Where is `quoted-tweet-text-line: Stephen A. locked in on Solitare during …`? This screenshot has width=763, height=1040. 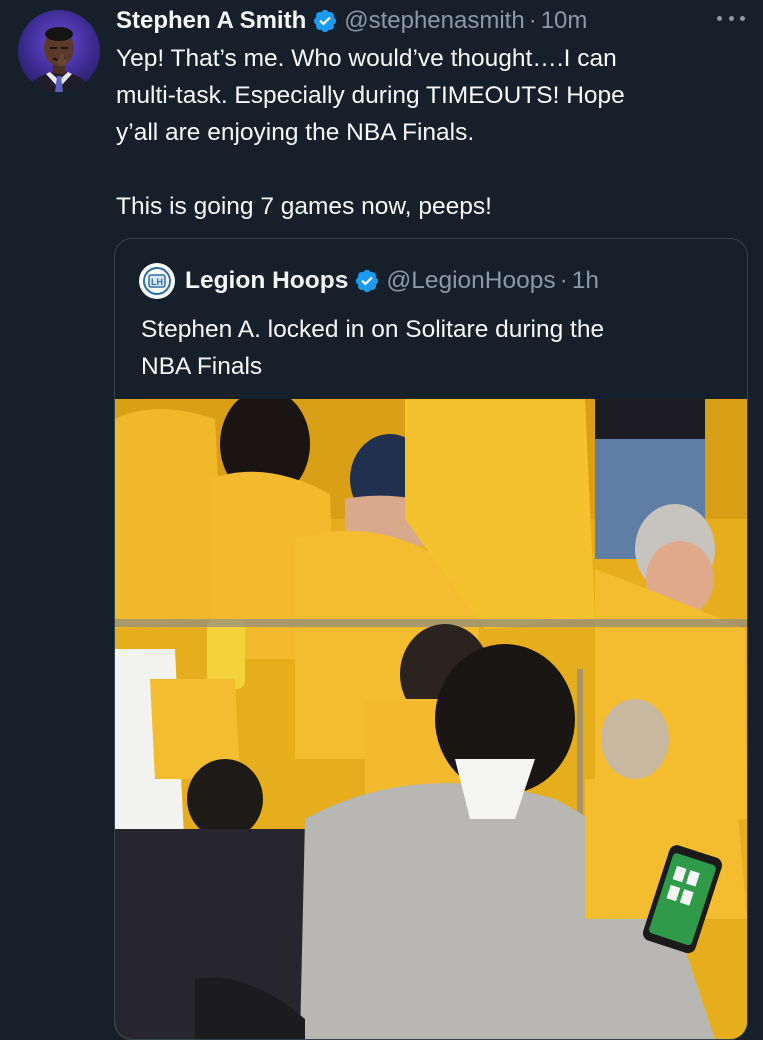 quoted-tweet-text-line: Stephen A. locked in on Solitare during … is located at coordinates (373, 329).